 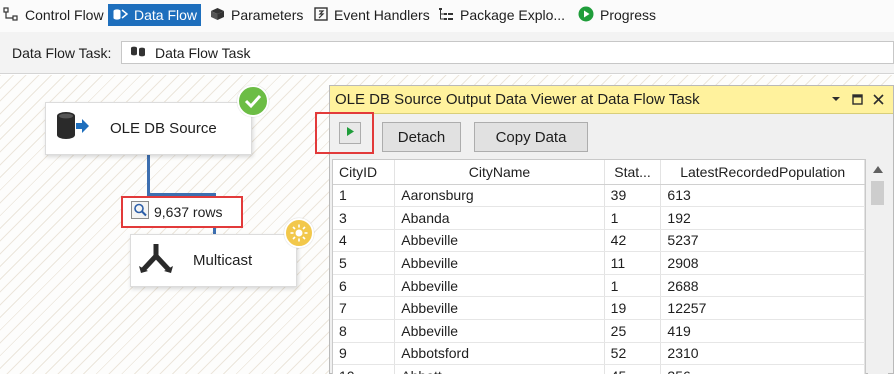 What do you see at coordinates (64, 15) in the screenshot?
I see `tab-label: Control Flow` at bounding box center [64, 15].